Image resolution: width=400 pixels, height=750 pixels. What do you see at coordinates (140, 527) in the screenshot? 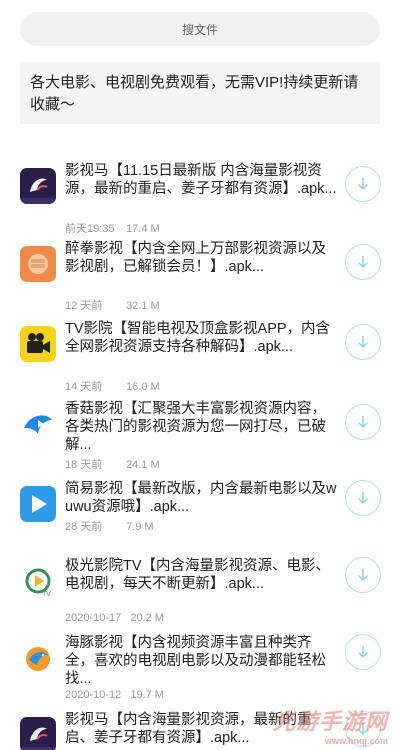
I see `item-size: 7.9 M` at bounding box center [140, 527].